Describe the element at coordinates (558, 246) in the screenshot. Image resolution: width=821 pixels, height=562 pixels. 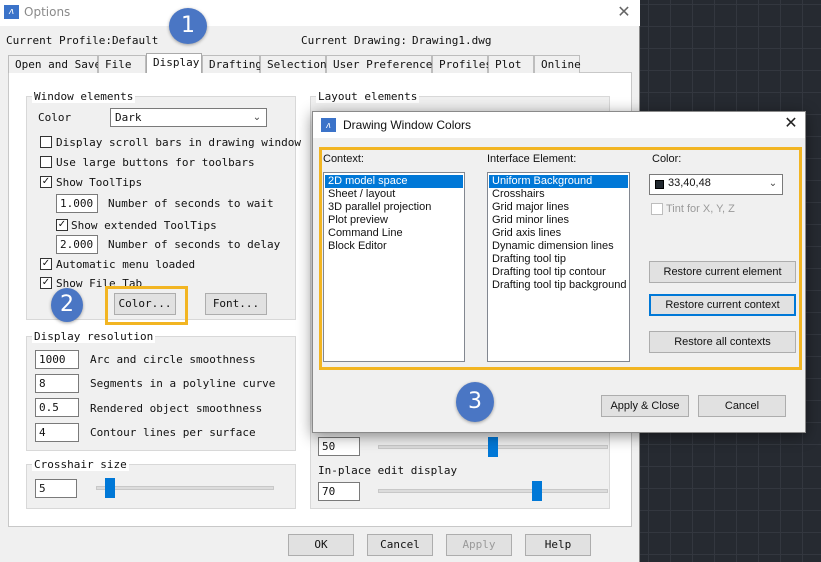
I see `interface-element-item: Dynamic dimension lines` at that location.